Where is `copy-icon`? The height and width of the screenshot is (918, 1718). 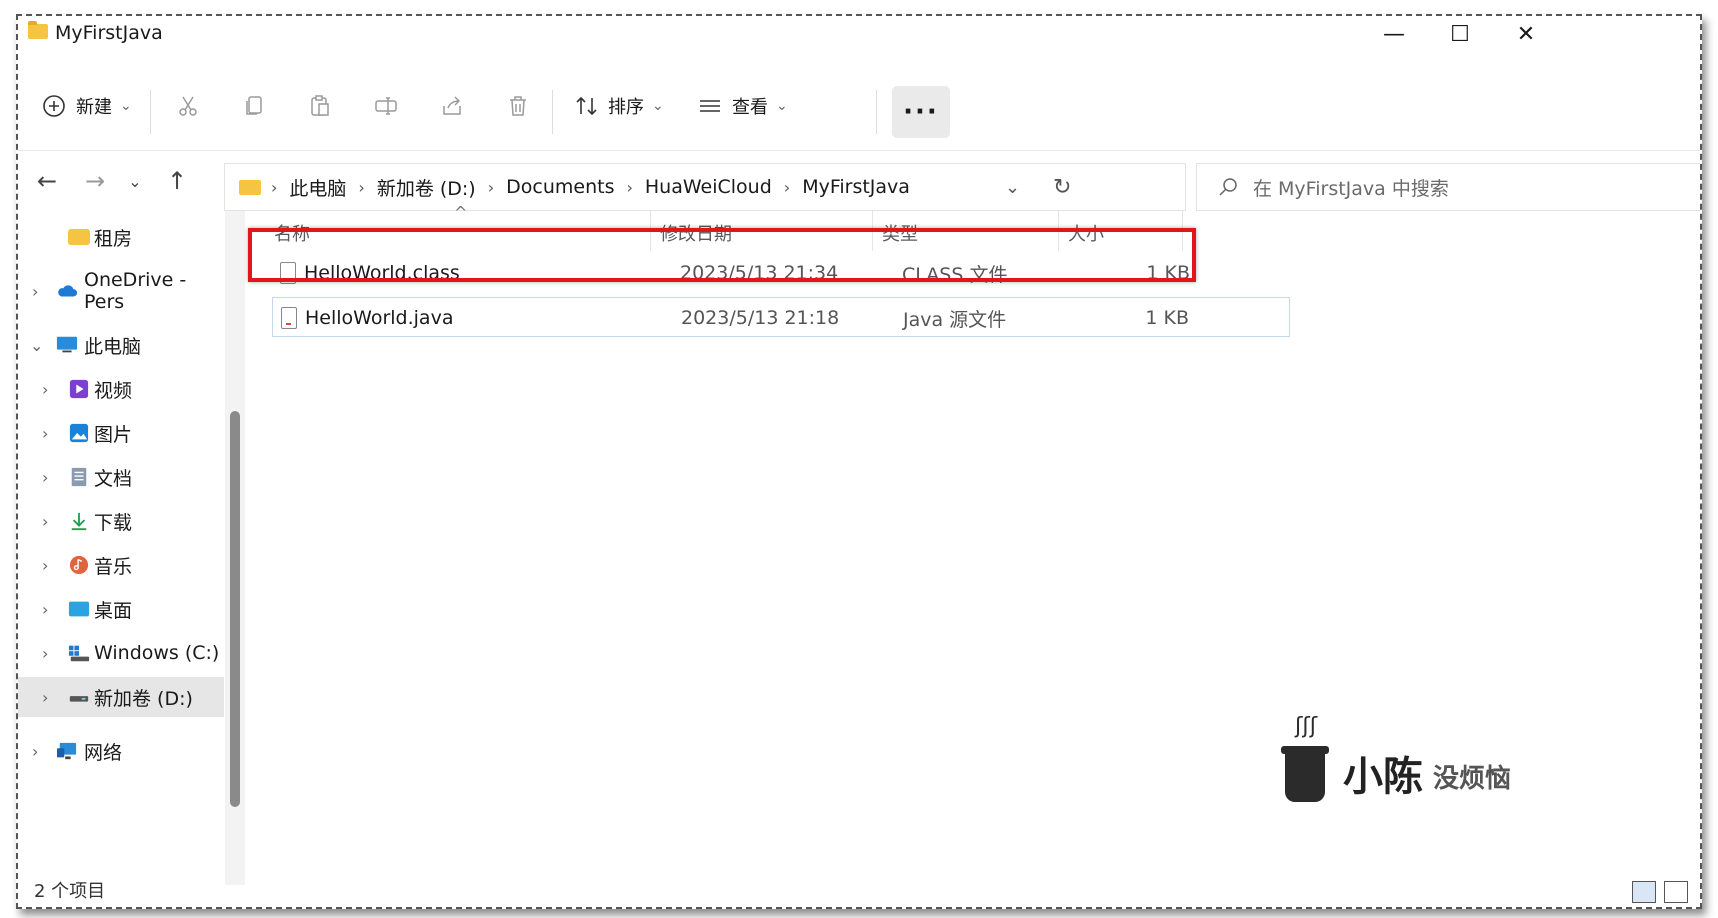 copy-icon is located at coordinates (254, 105).